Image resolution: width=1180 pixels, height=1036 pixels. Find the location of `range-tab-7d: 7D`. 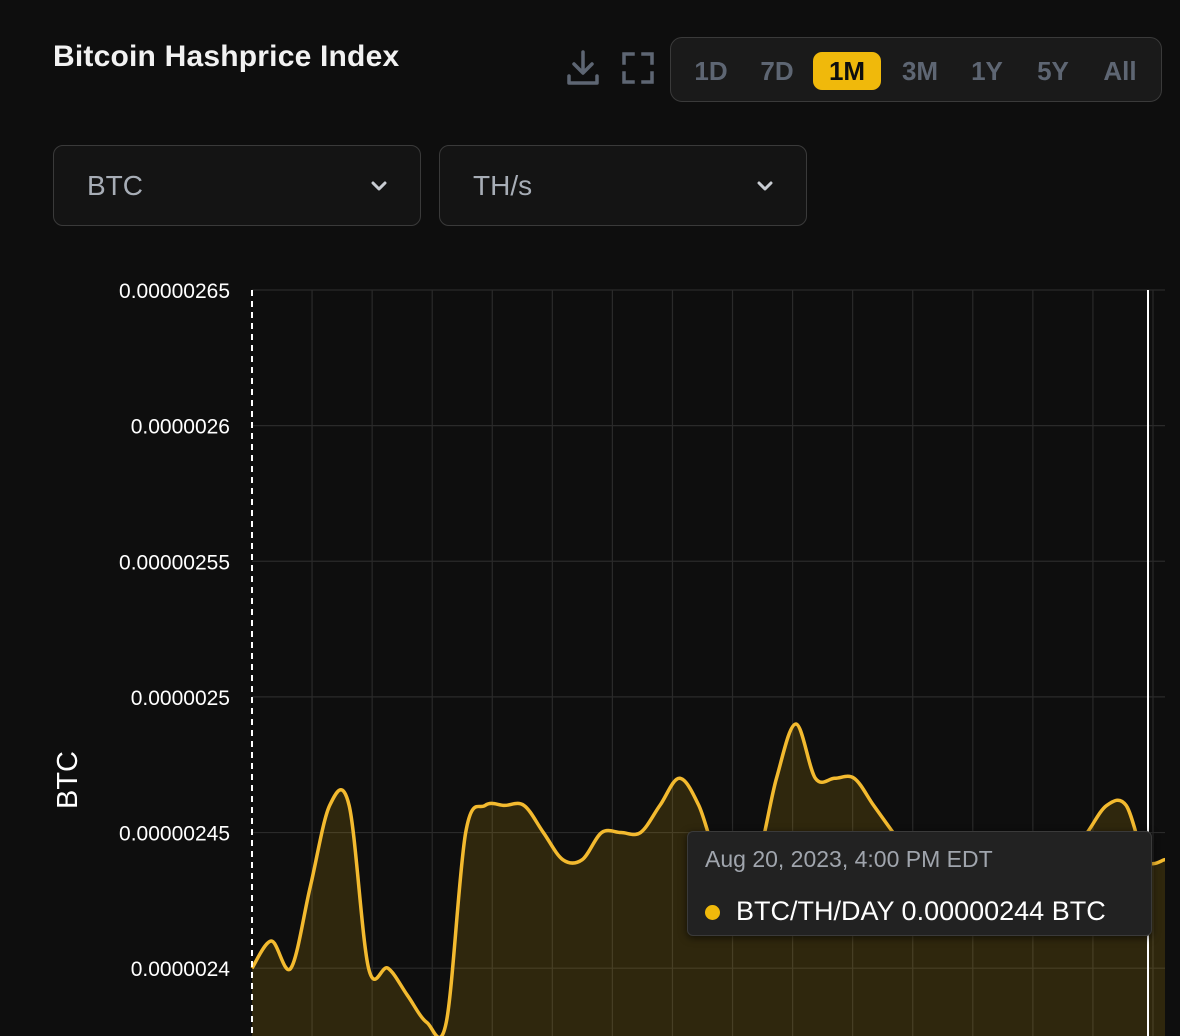

range-tab-7d: 7D is located at coordinates (777, 71).